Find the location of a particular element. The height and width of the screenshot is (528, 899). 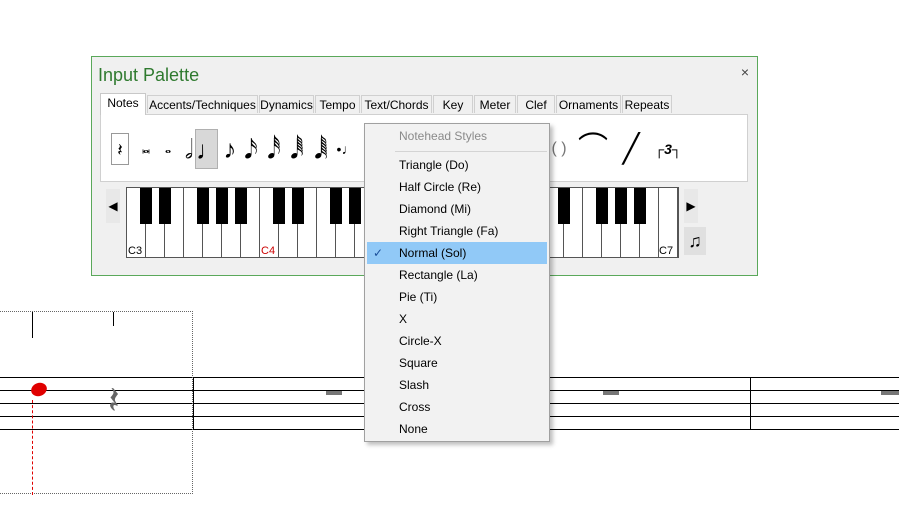

tab-dynamics: Dynamics is located at coordinates (286, 104).